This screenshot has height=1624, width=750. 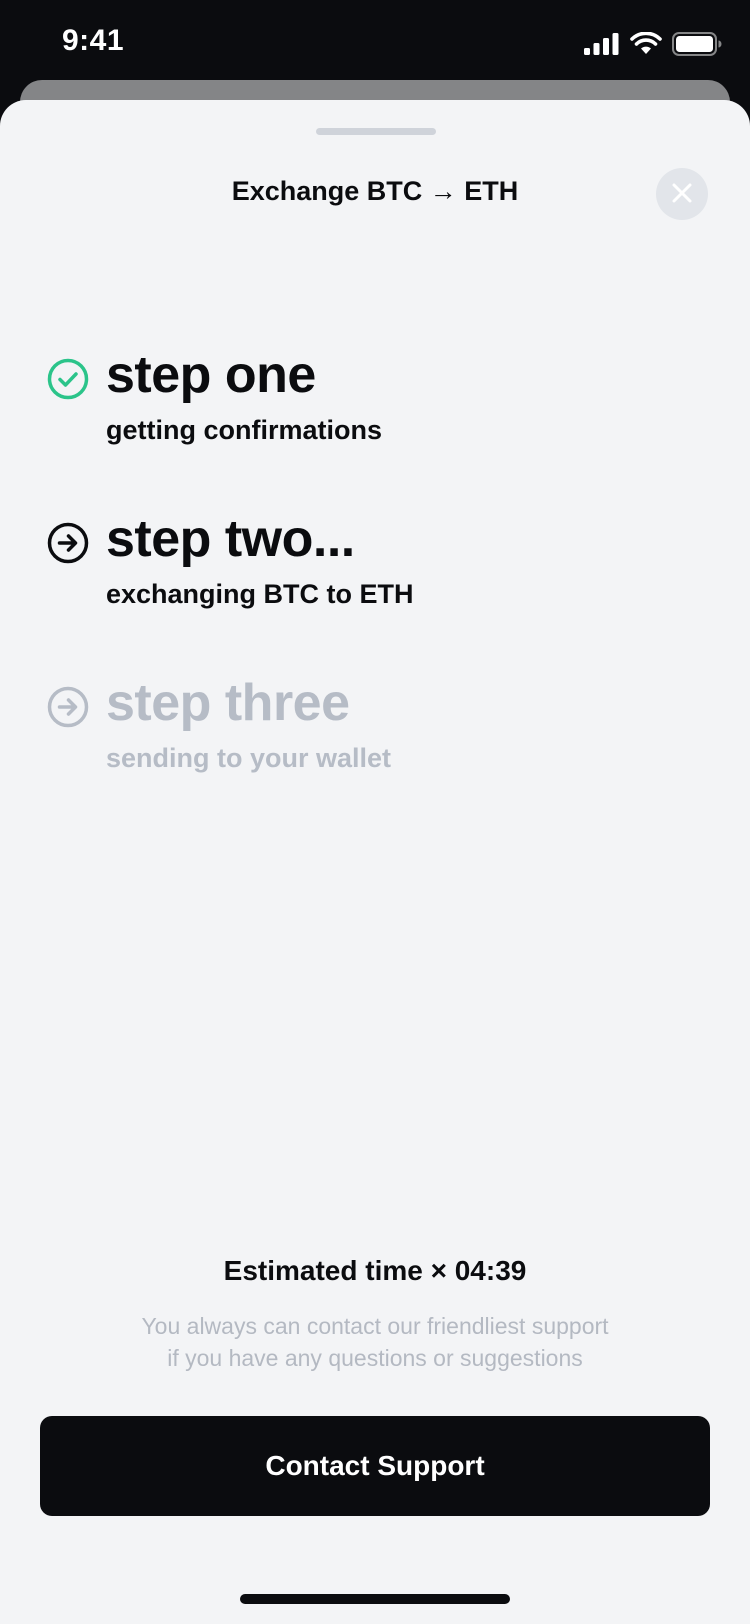 I want to click on sheet-title: Exchange BTC → ETH, so click(x=375, y=191).